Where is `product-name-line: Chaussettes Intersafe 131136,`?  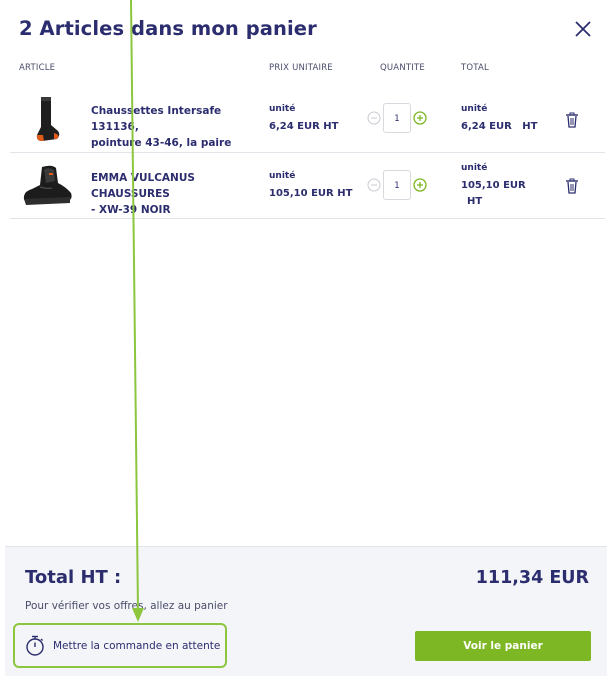
product-name-line: Chaussettes Intersafe 131136, is located at coordinates (176, 119).